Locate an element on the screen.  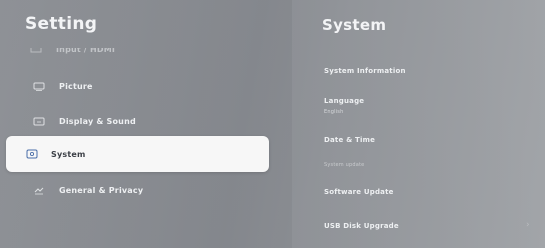
date-time-item: Date & Time is located at coordinates (349, 140).